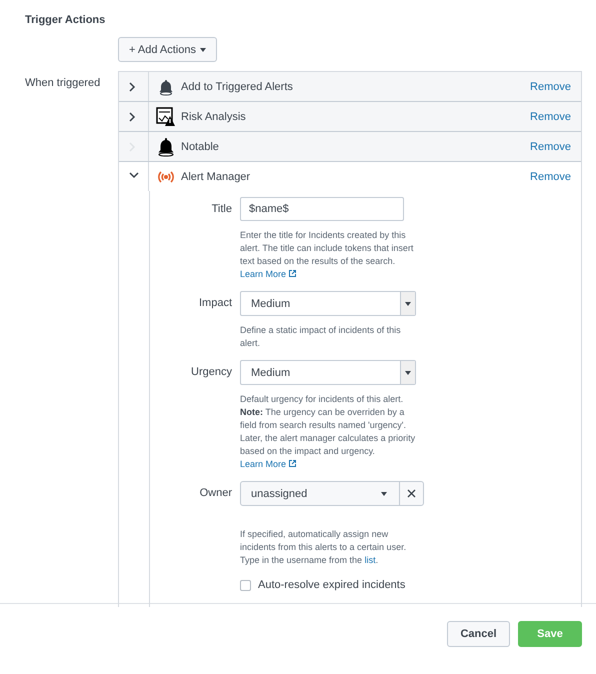 This screenshot has width=596, height=674. Describe the element at coordinates (214, 116) in the screenshot. I see `action-name: Risk Analysis` at that location.